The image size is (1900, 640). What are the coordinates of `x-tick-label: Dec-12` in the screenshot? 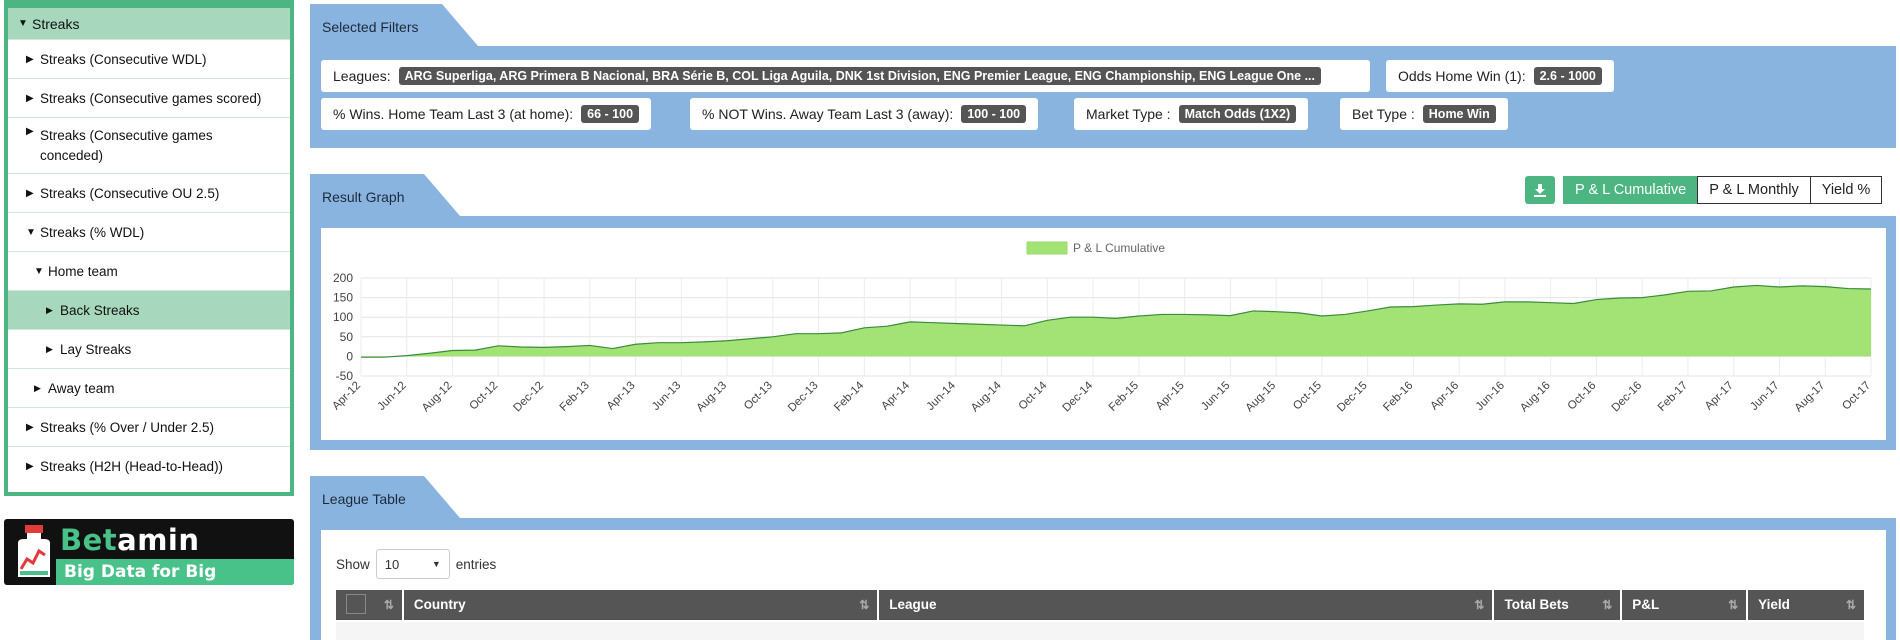 It's located at (528, 397).